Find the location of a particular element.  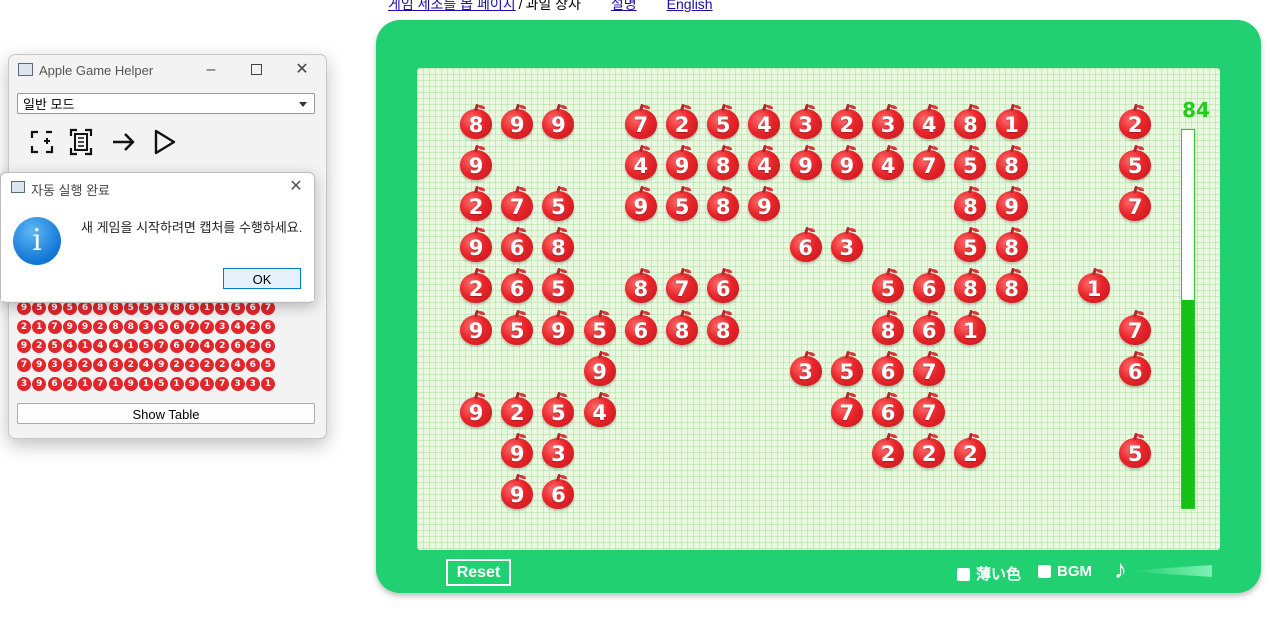

help-link: 설명 is located at coordinates (624, 6).